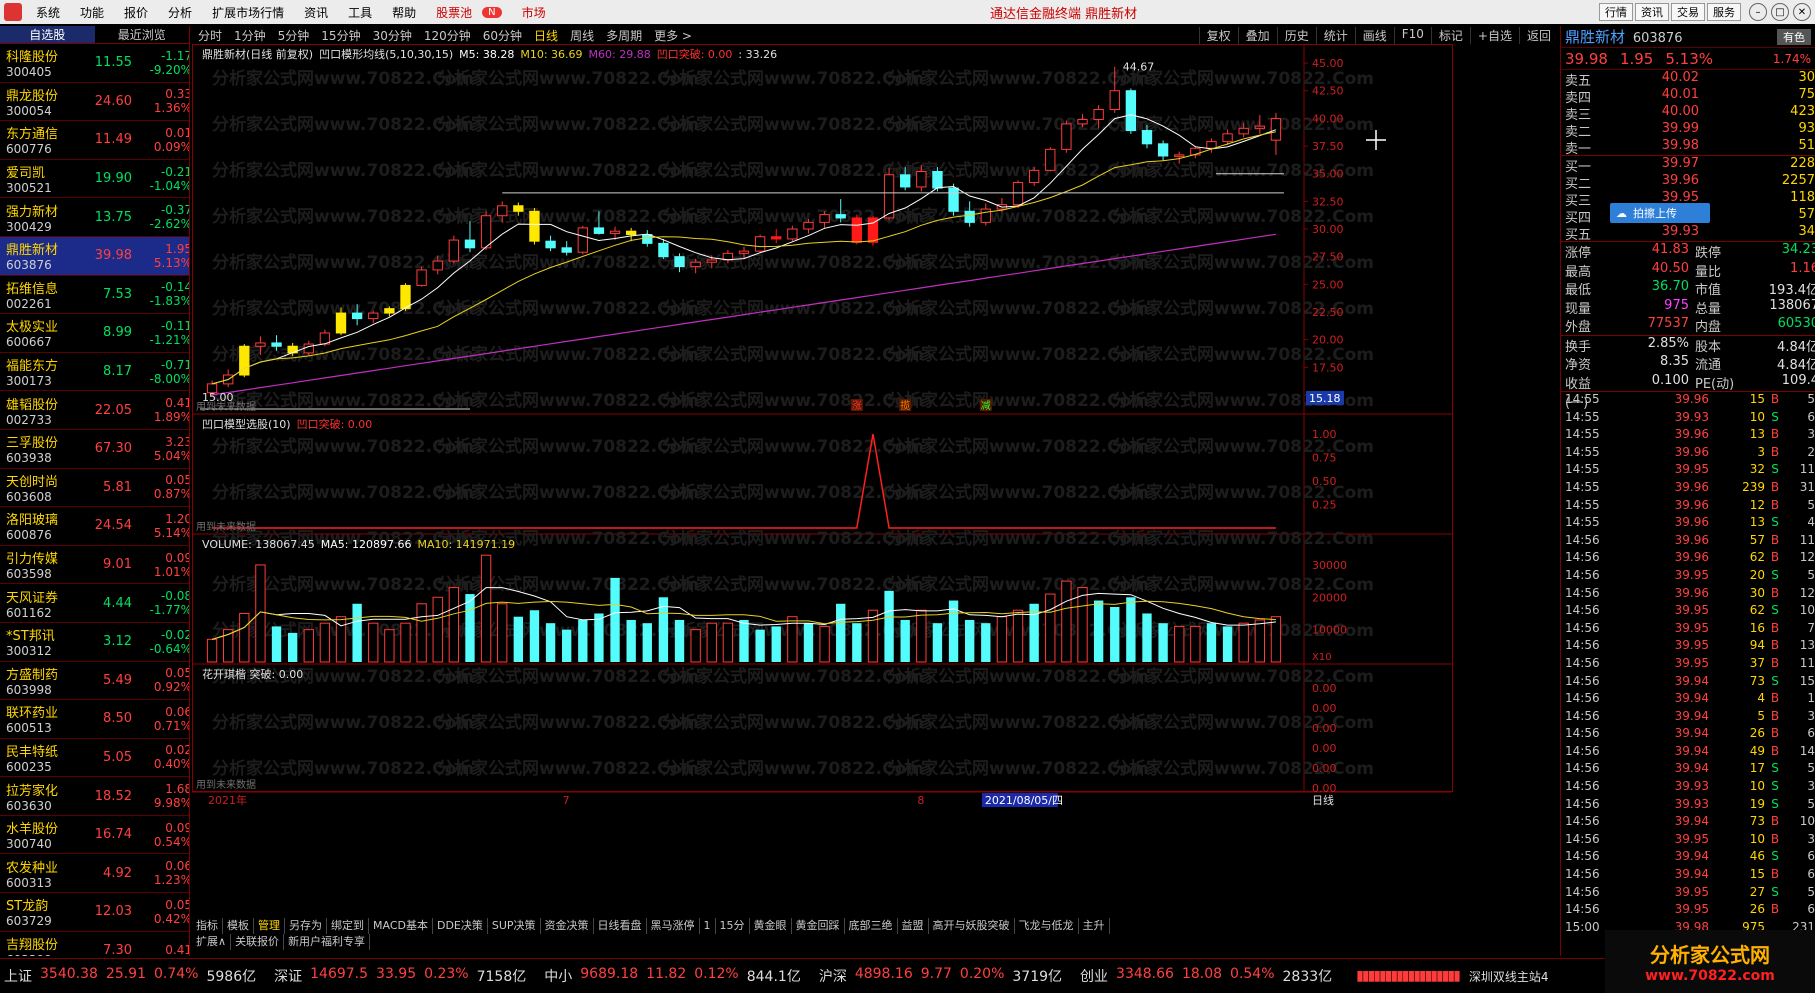  What do you see at coordinates (1412, 35) in the screenshot?
I see `chart-tool-button: F10` at bounding box center [1412, 35].